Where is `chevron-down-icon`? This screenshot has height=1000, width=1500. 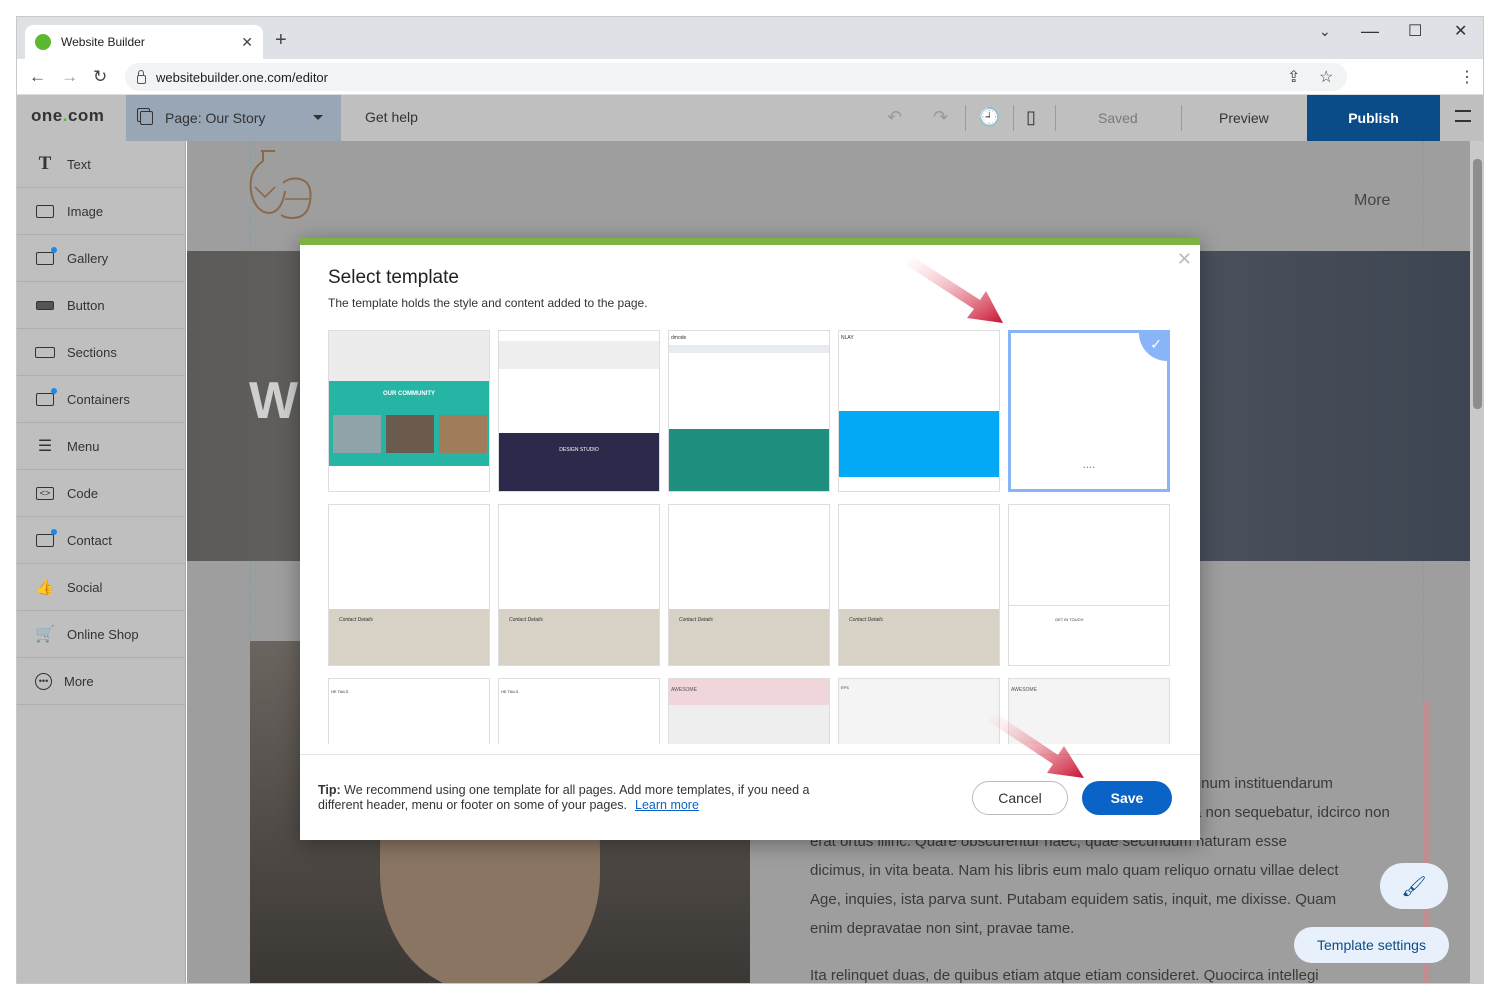
chevron-down-icon is located at coordinates (318, 120).